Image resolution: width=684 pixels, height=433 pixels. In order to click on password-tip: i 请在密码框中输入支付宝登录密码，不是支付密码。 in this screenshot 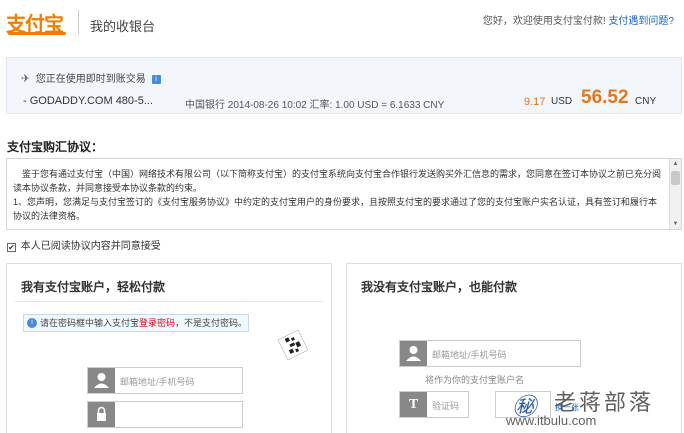, I will do `click(136, 323)`.